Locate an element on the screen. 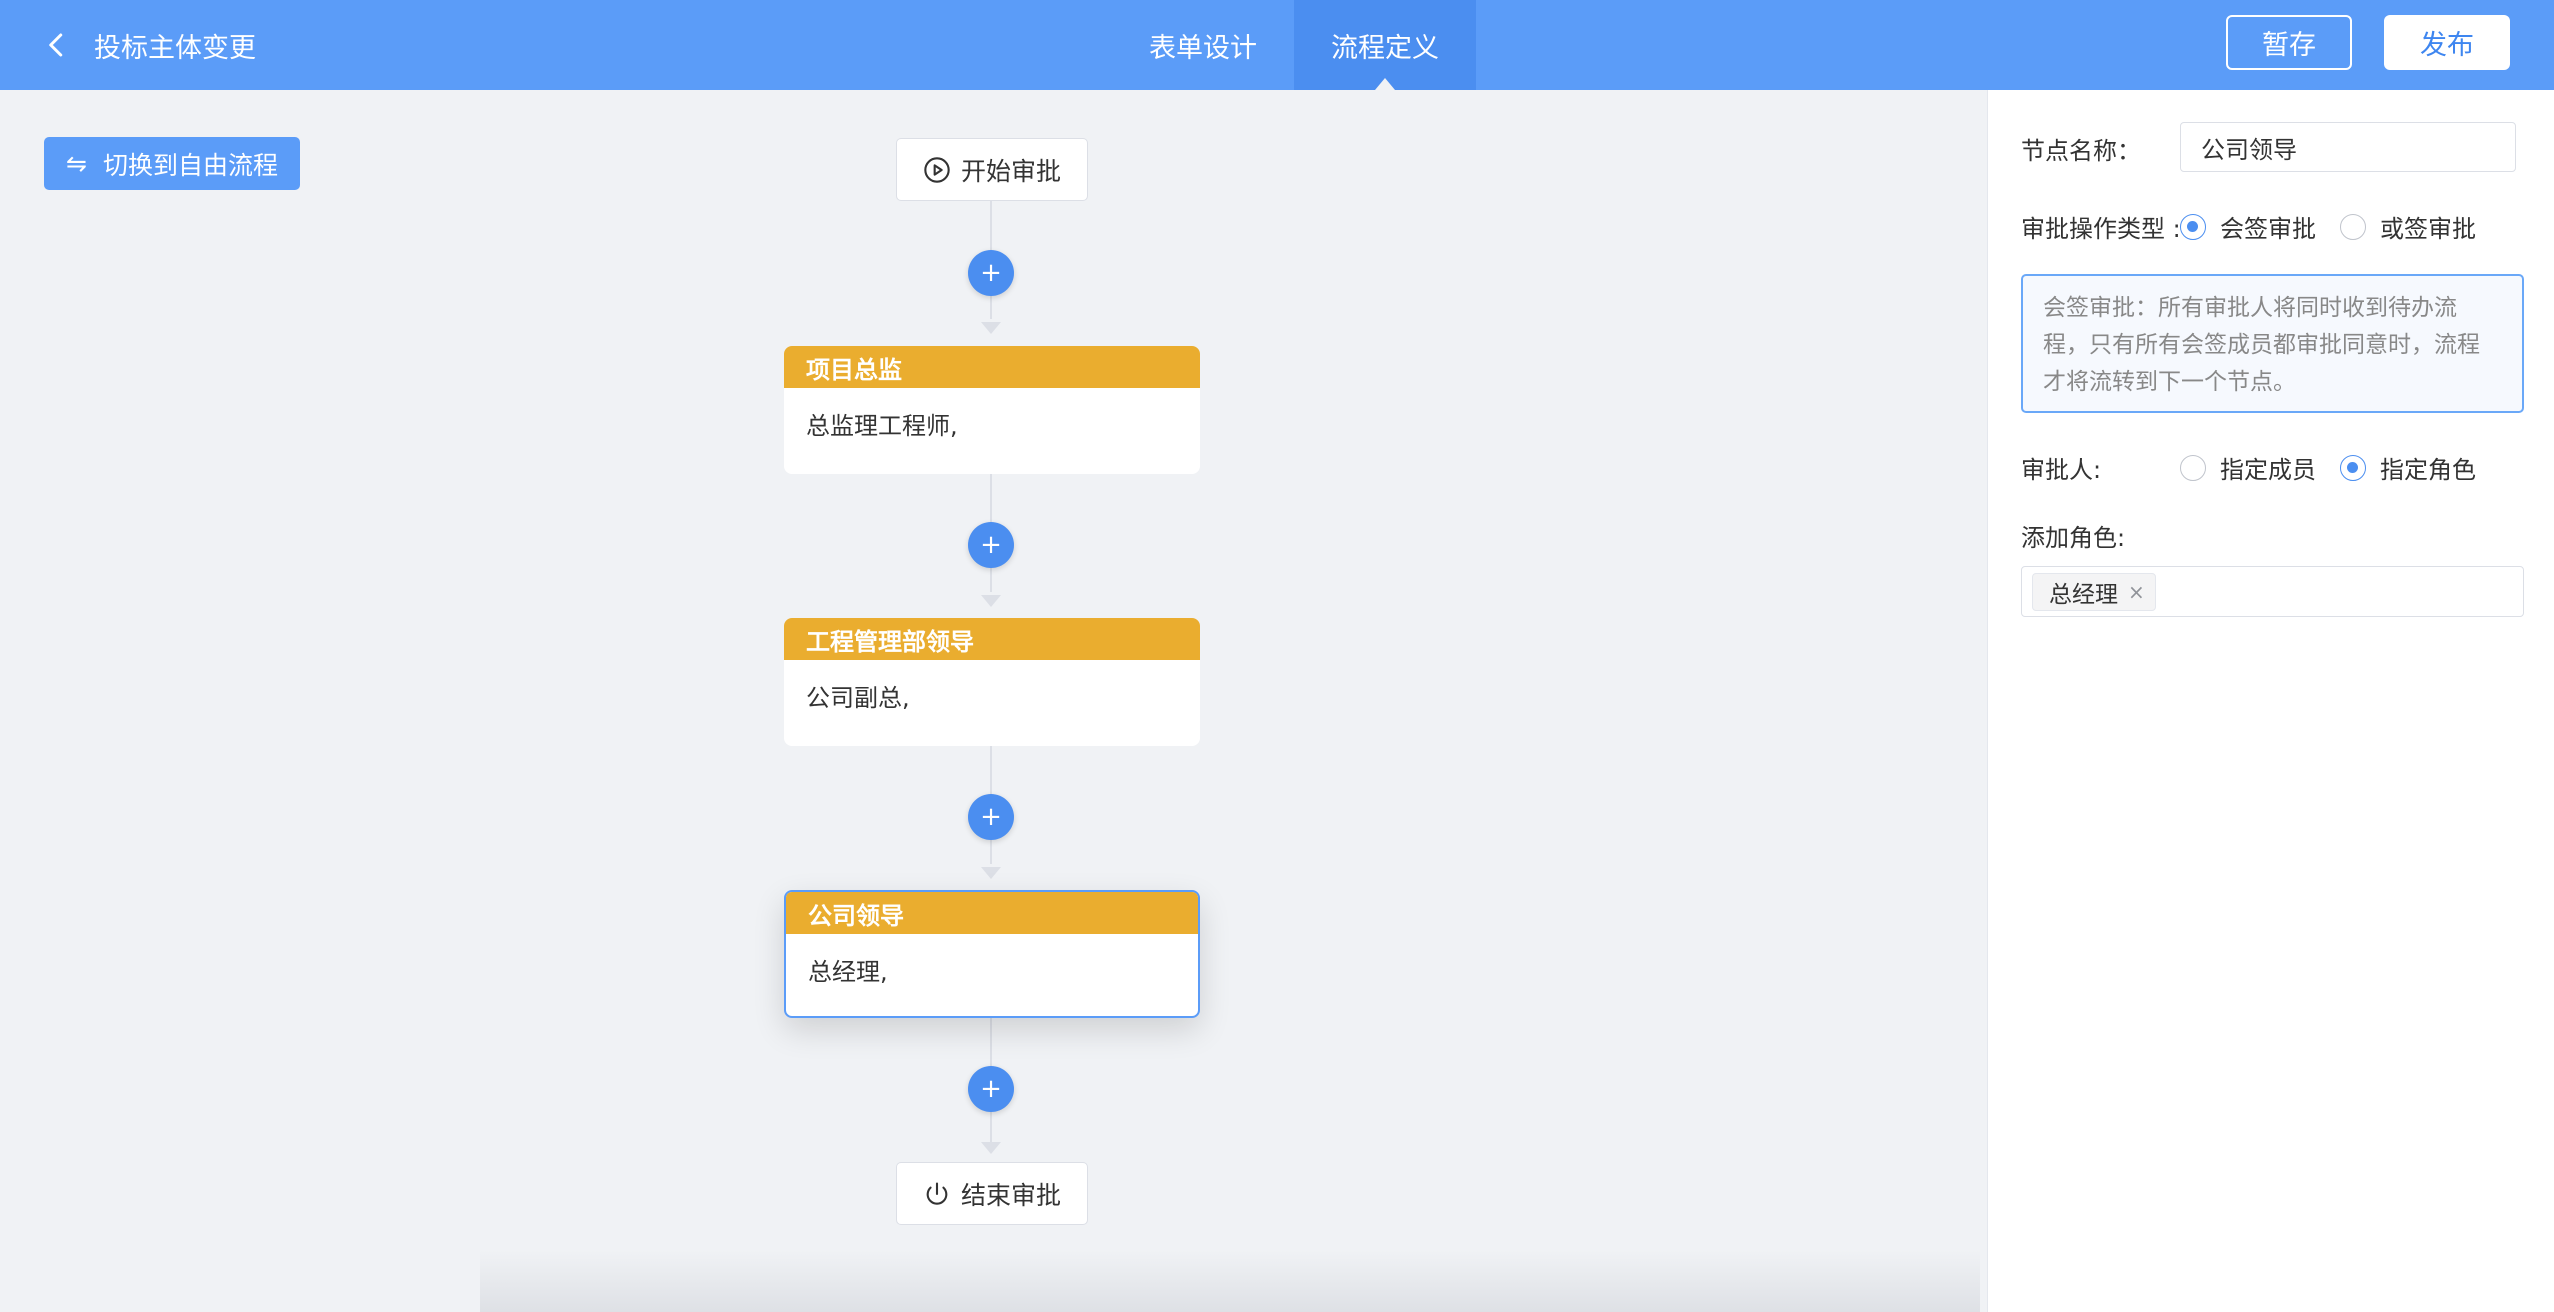  switch-free-flow-button: ⇋ 切换到自由流程 is located at coordinates (172, 163).